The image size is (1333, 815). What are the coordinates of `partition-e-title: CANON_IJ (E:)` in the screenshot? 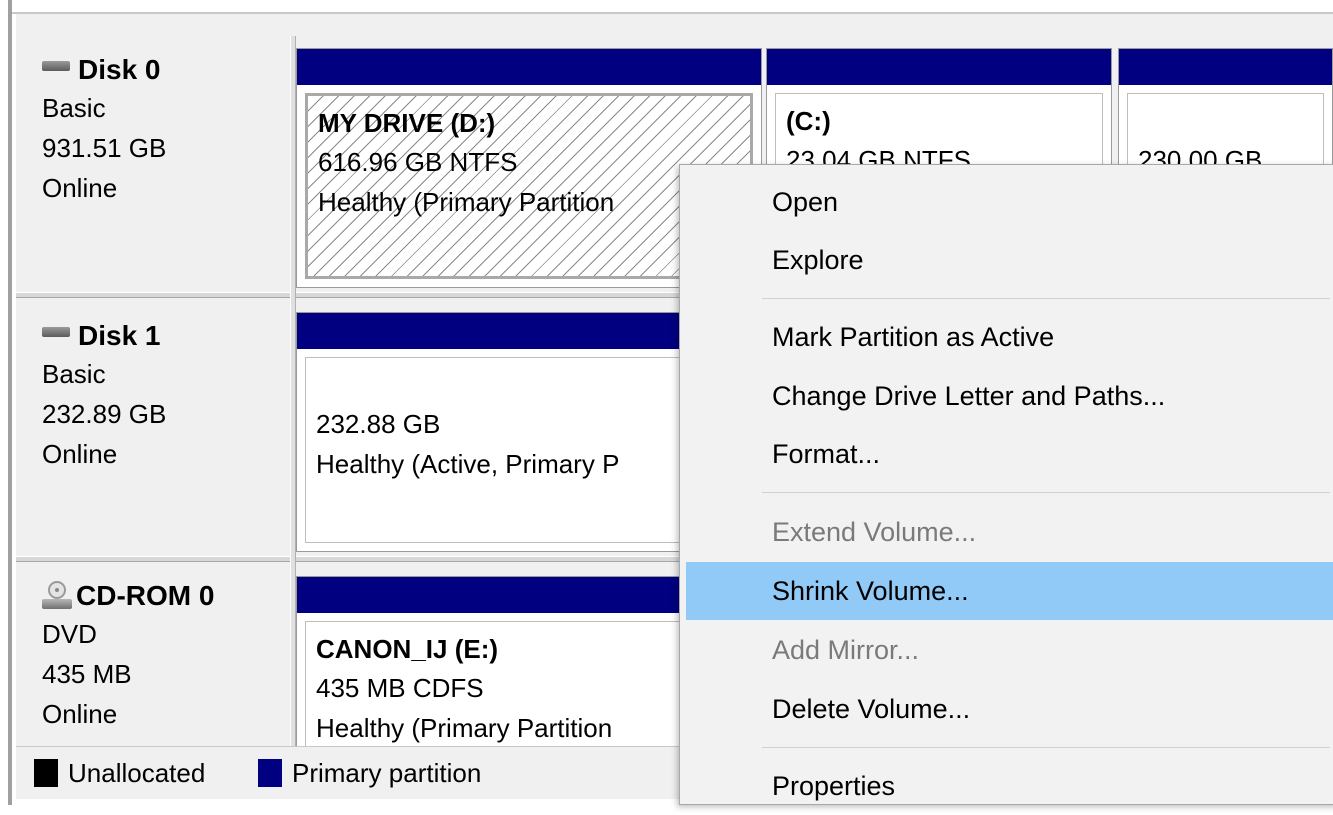 It's located at (407, 649).